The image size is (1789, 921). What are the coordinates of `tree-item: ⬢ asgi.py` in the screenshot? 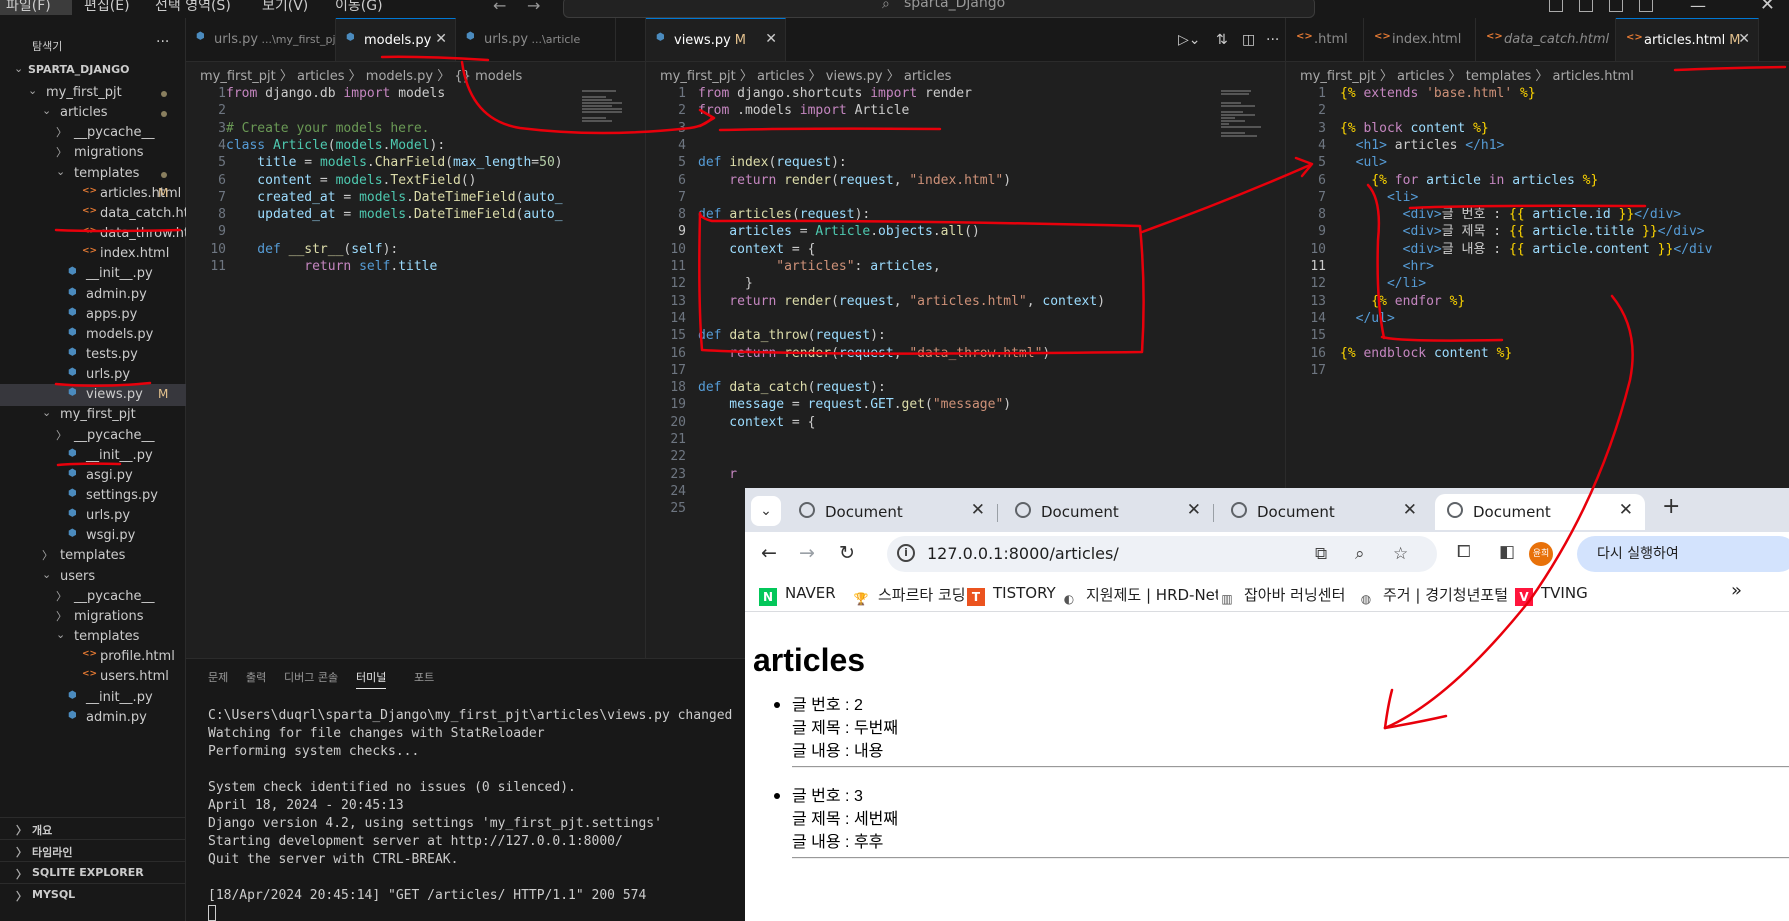 It's located at (93, 476).